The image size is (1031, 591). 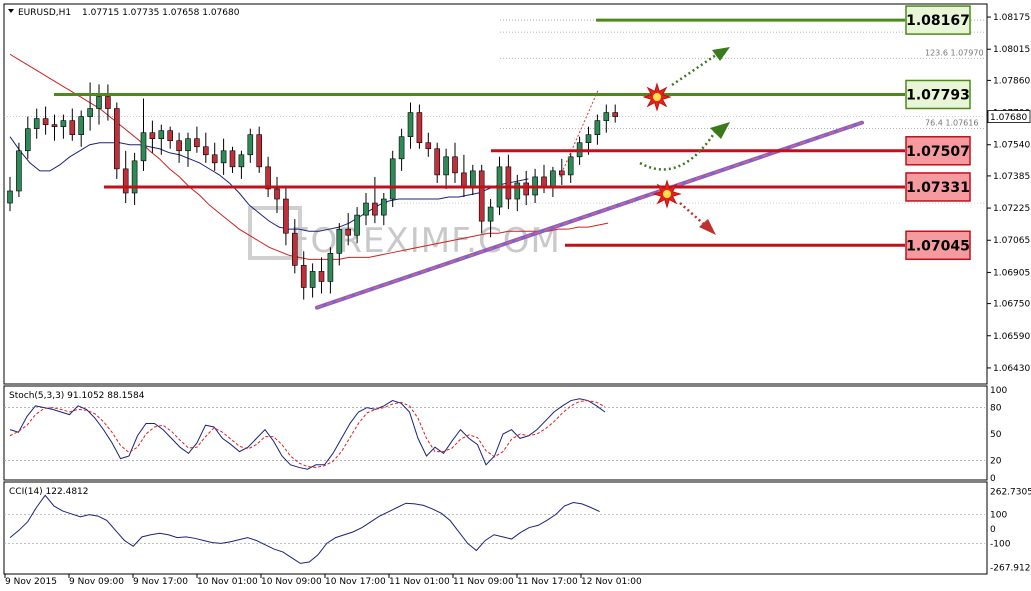 I want to click on price-ytick-label: 1.06905, so click(x=1011, y=273).